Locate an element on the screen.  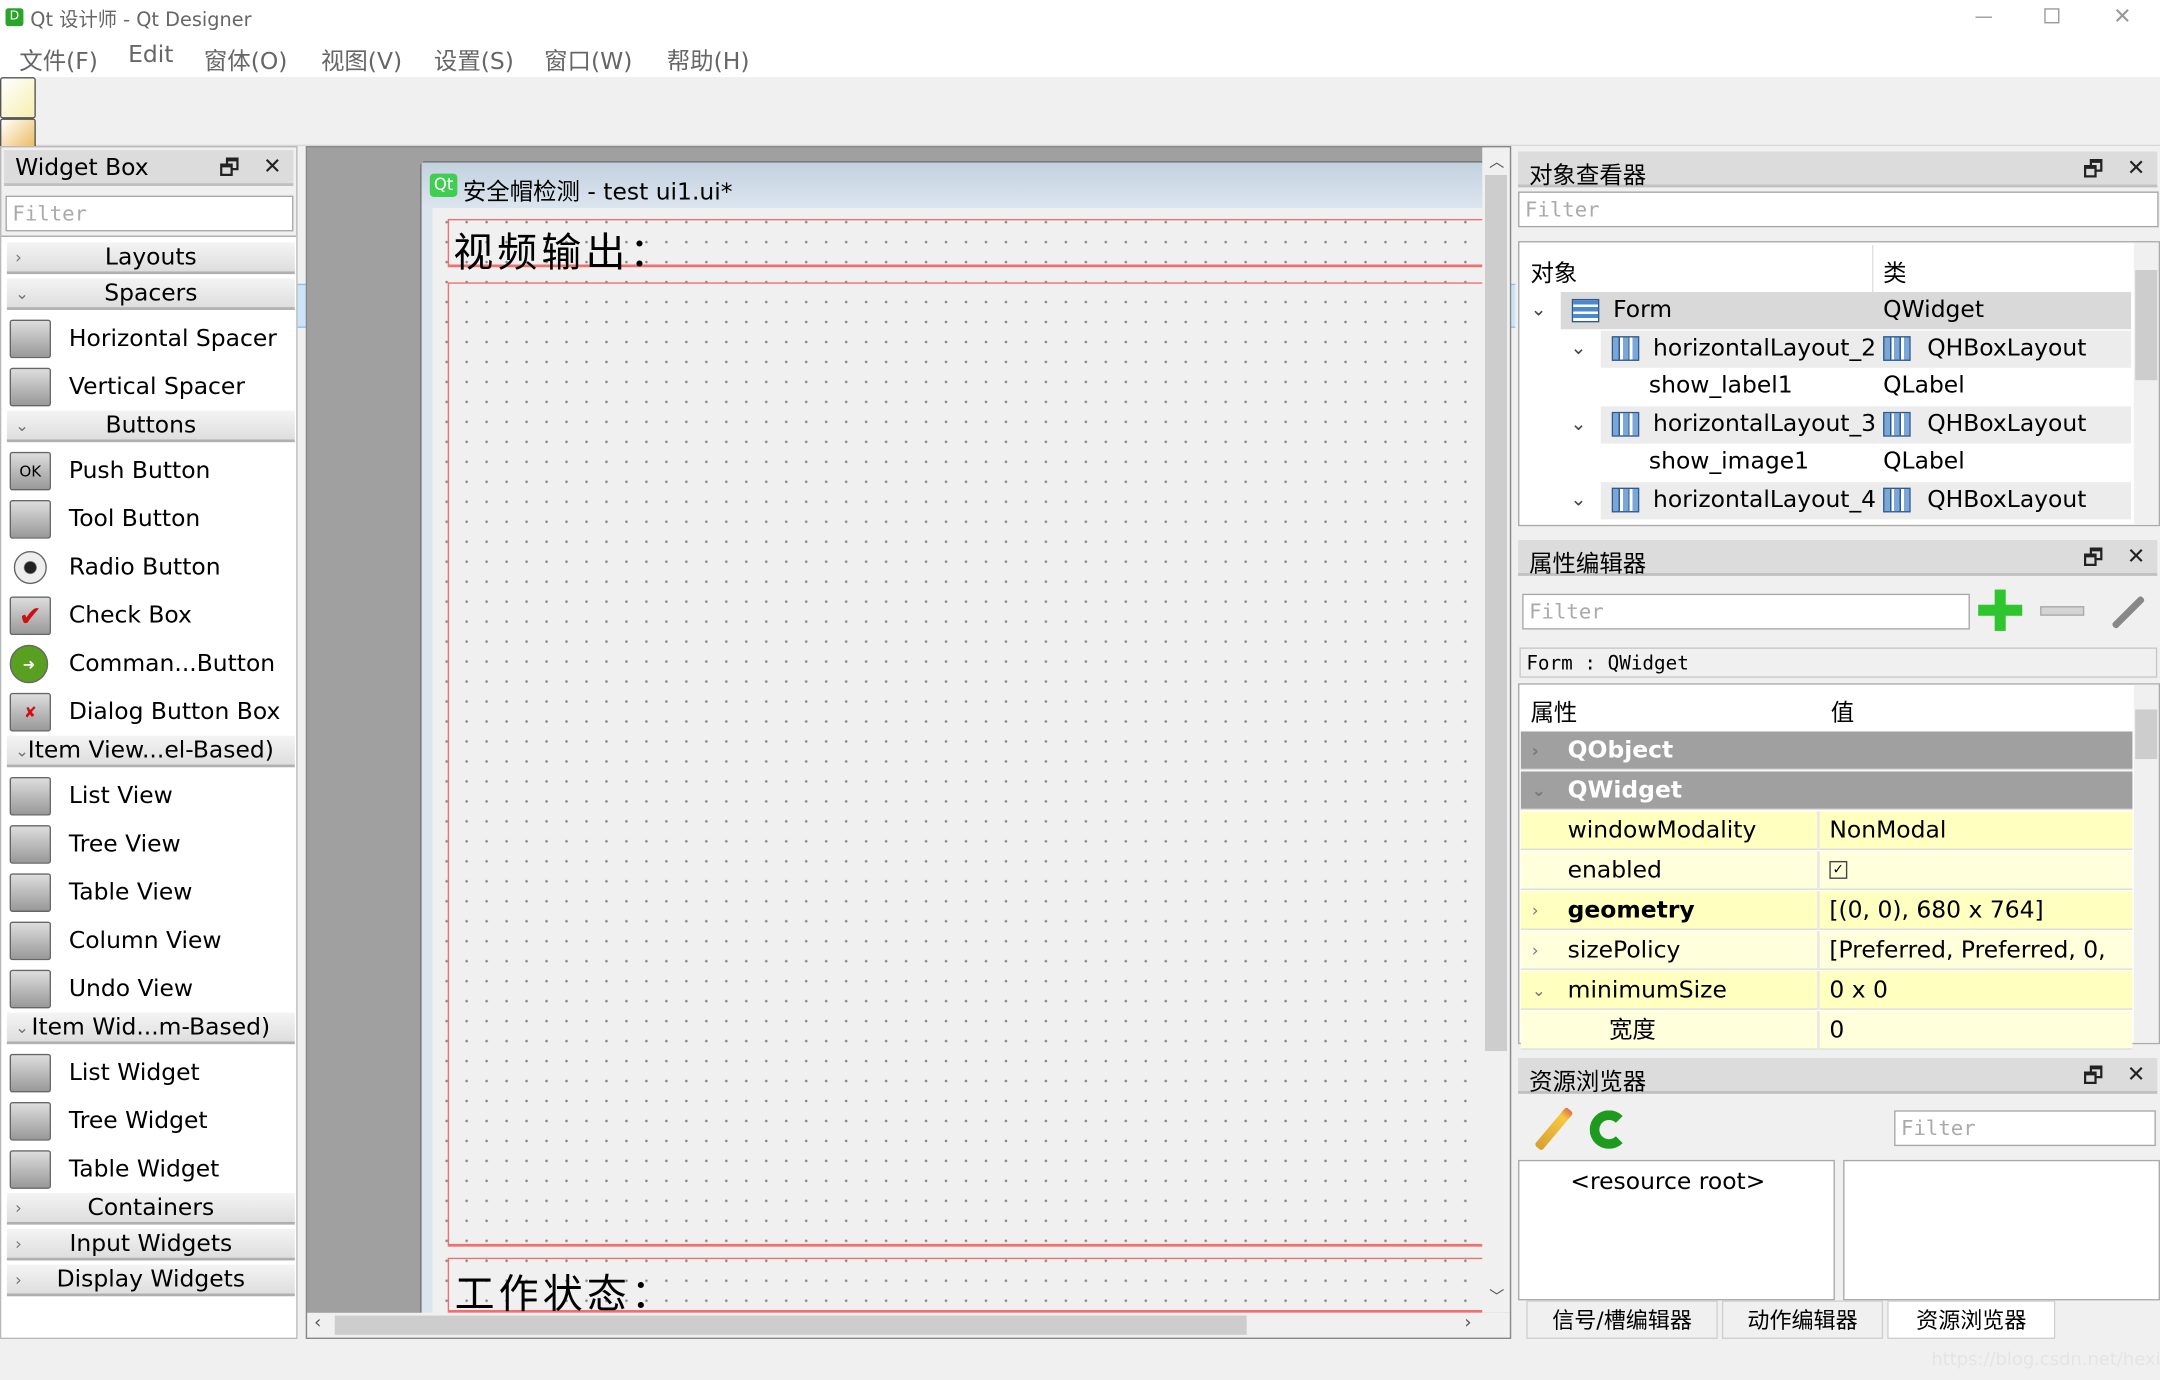
header-property: 属性 is located at coordinates (1553, 710).